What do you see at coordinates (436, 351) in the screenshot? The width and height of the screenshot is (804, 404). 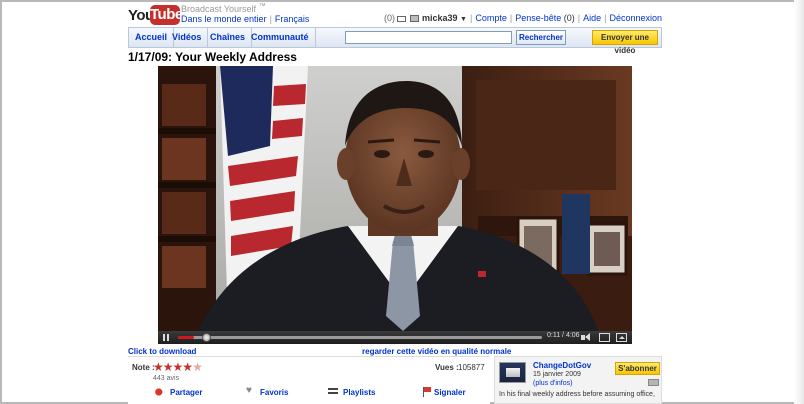 I see `quality-link: regarder cette vidéo en qualité normale` at bounding box center [436, 351].